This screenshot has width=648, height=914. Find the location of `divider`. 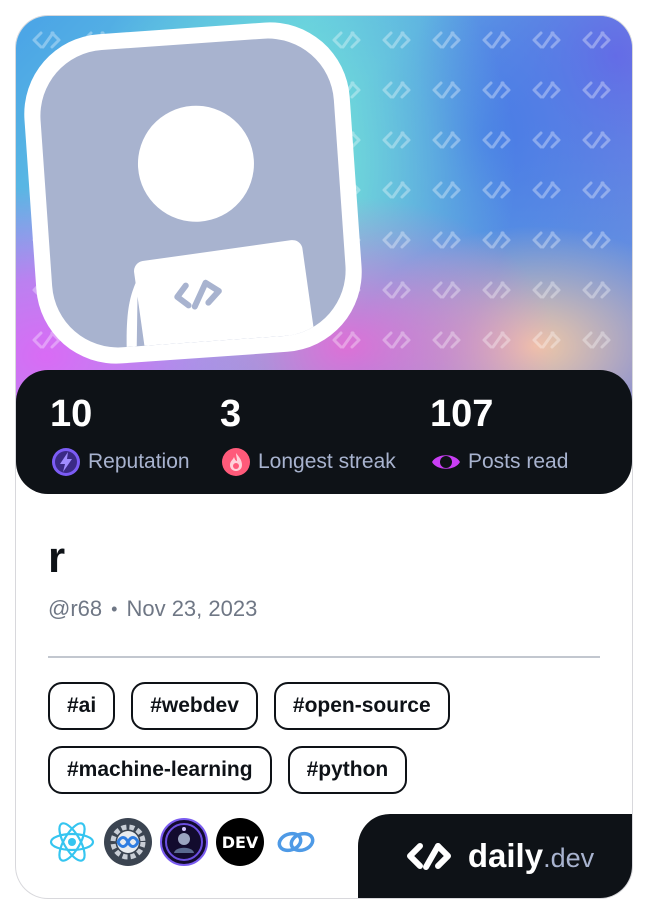

divider is located at coordinates (324, 657).